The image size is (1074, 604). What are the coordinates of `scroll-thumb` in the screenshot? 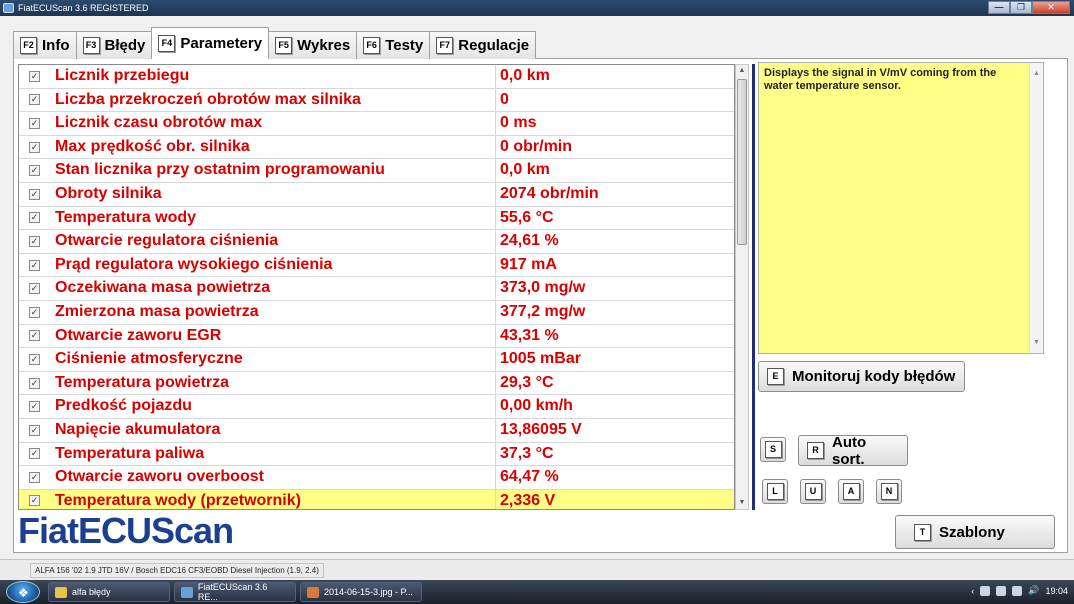 It's located at (742, 162).